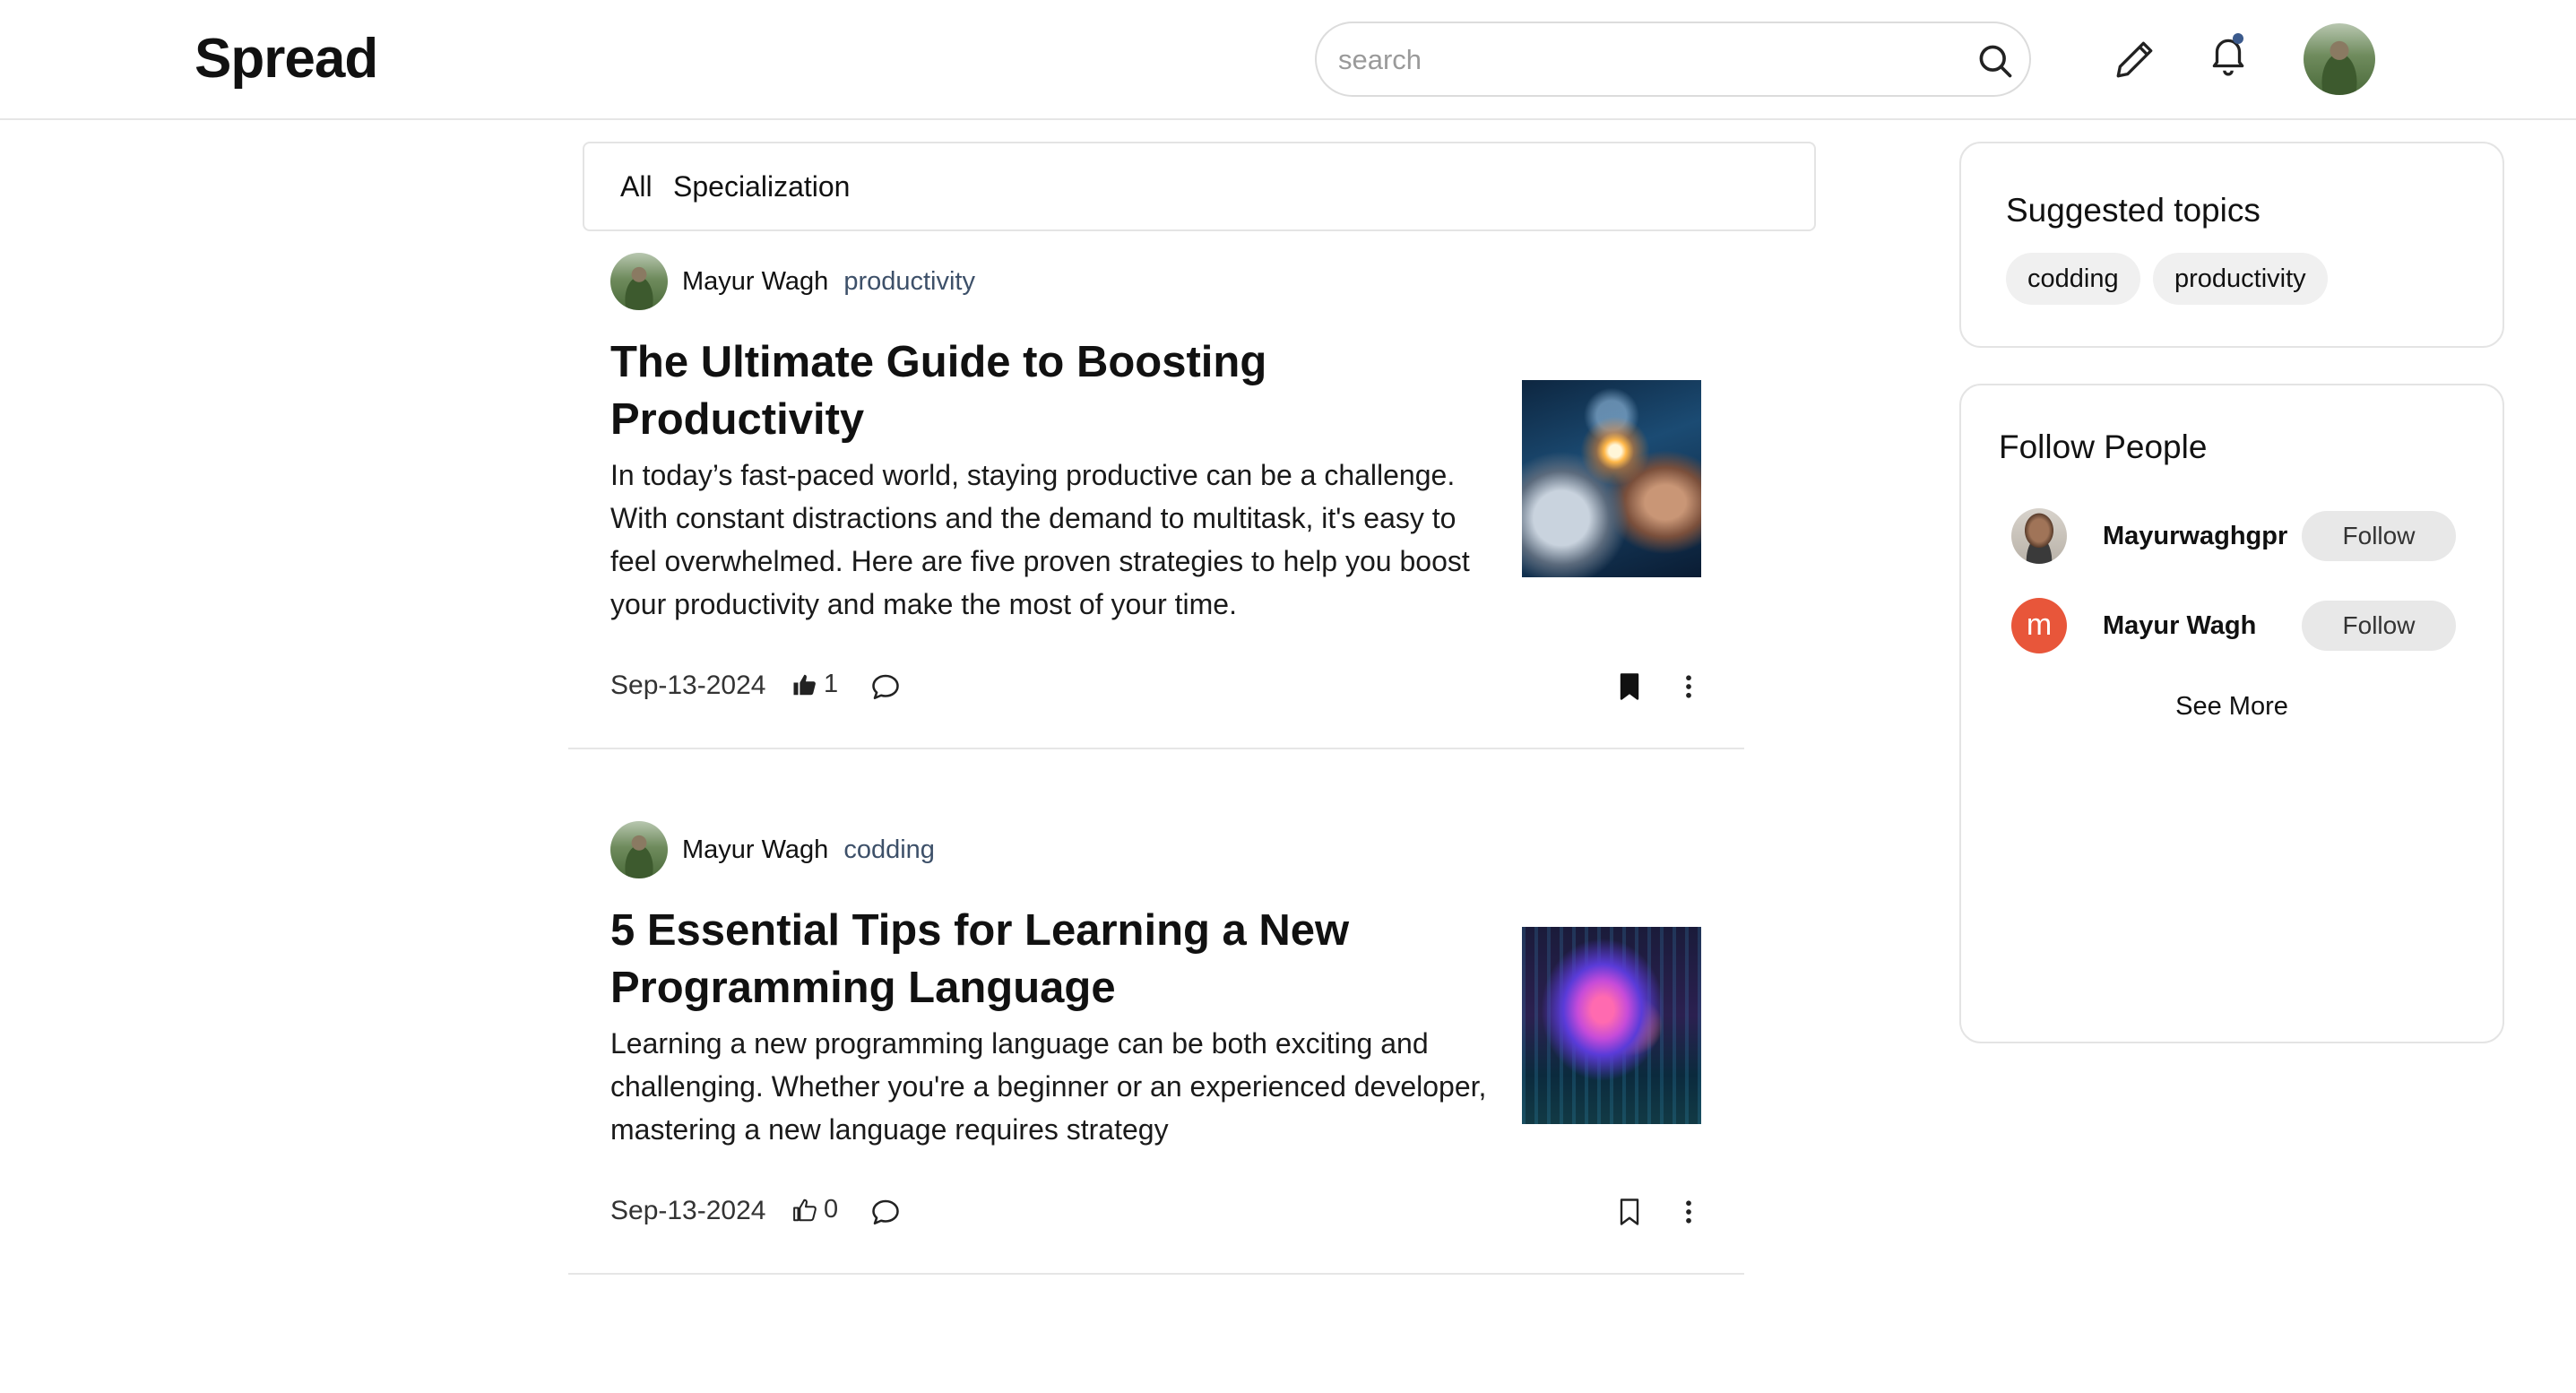  I want to click on app-logo: Spread, so click(286, 59).